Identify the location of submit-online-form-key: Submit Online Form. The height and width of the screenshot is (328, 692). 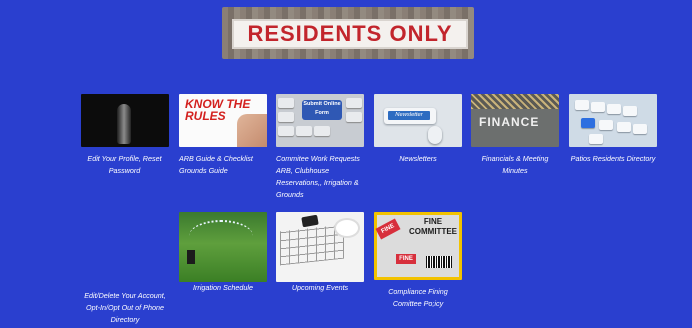
(322, 110).